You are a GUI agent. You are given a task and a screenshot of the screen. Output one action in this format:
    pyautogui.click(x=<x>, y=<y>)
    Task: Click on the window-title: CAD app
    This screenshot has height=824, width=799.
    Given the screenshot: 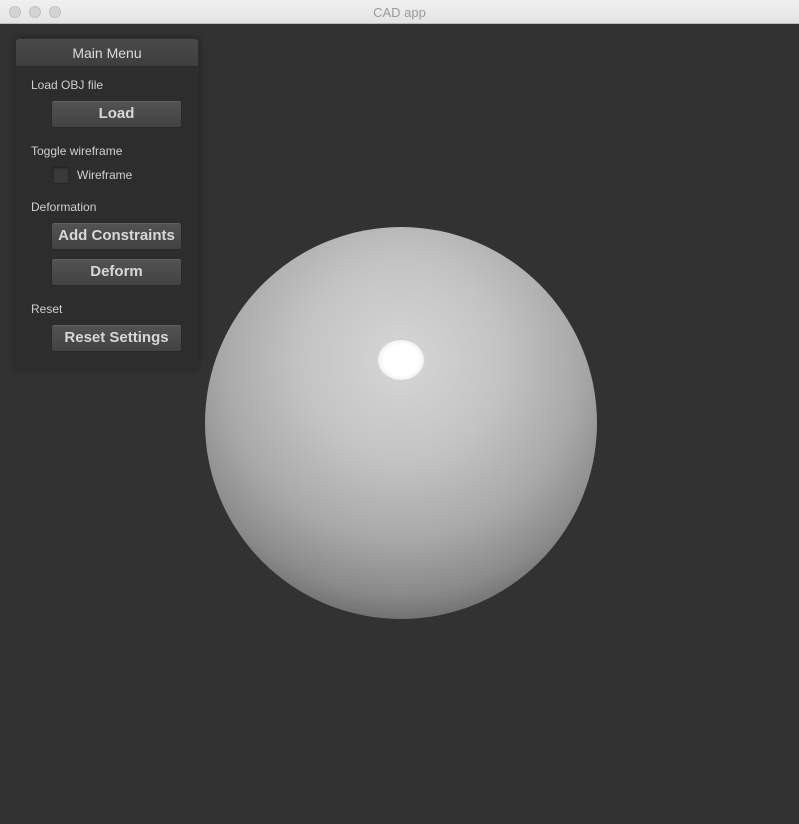 What is the action you would take?
    pyautogui.click(x=399, y=12)
    